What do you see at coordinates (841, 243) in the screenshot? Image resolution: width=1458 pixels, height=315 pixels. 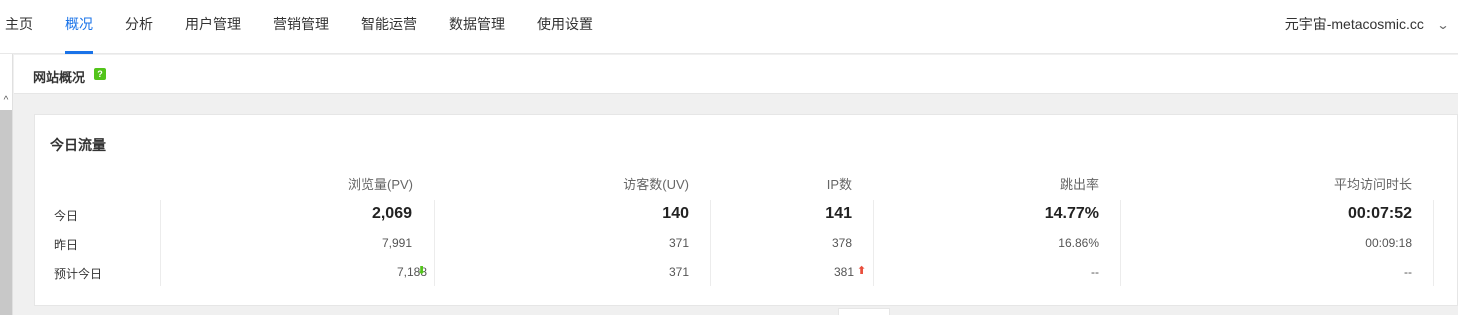 I see `yesterday-ip: 378` at bounding box center [841, 243].